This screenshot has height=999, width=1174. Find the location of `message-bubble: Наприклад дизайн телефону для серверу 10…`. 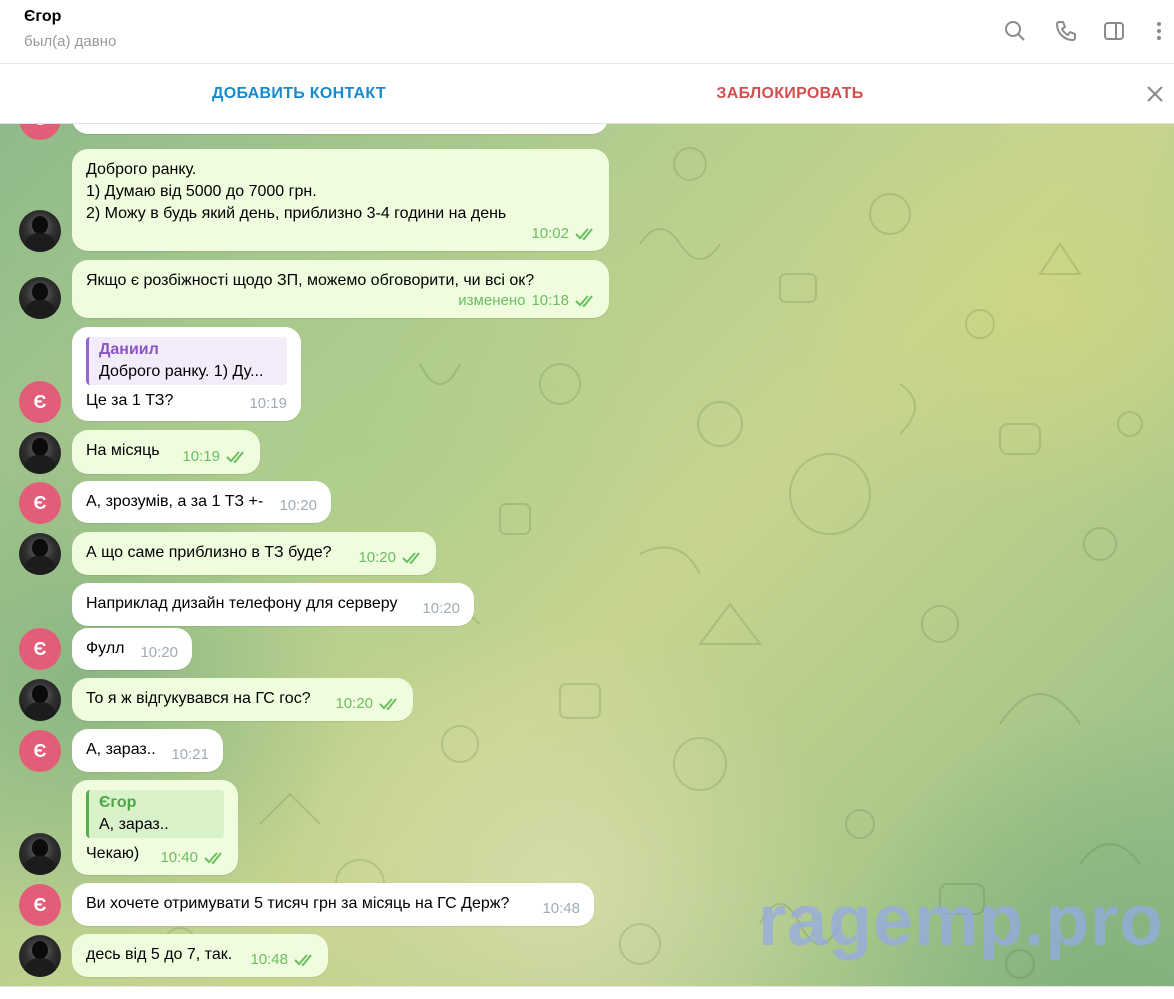

message-bubble: Наприклад дизайн телефону для серверу 10… is located at coordinates (273, 604).